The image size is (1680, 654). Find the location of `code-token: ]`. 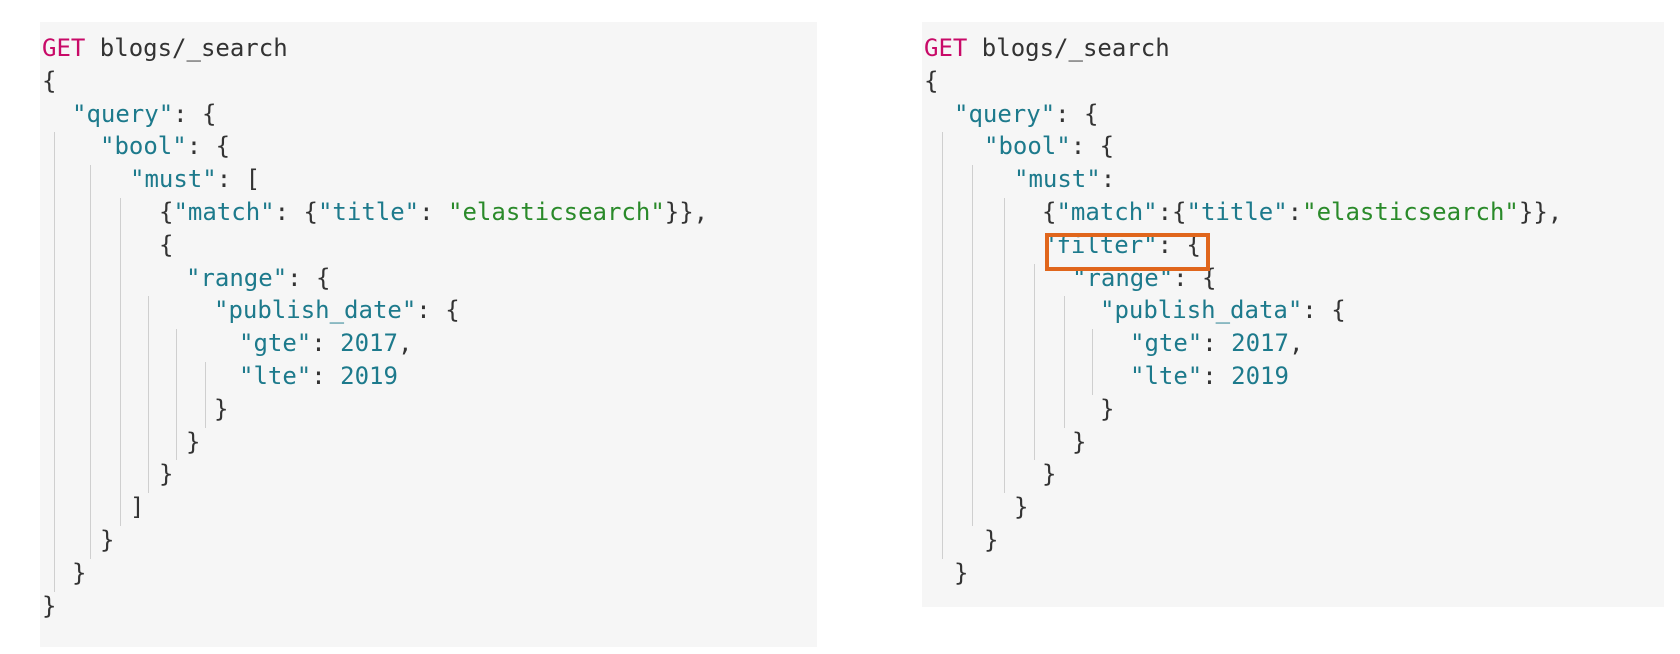

code-token: ] is located at coordinates (137, 507).